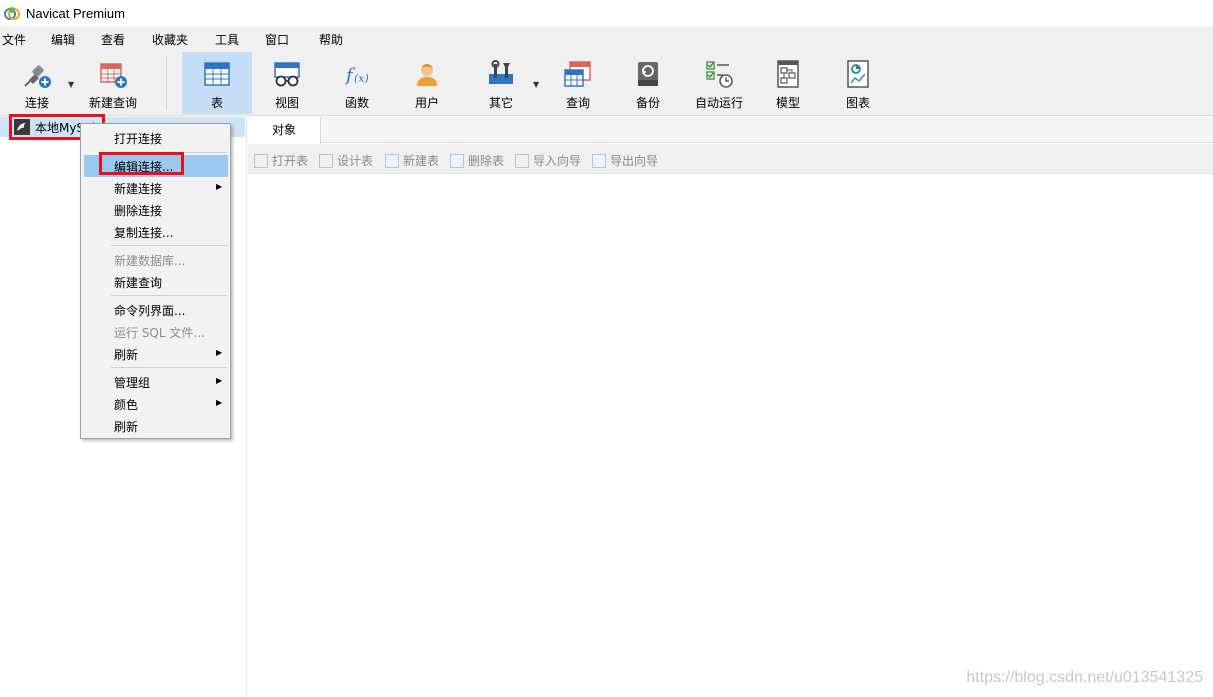 This screenshot has width=1213, height=697. I want to click on export-wizard-icon, so click(599, 160).